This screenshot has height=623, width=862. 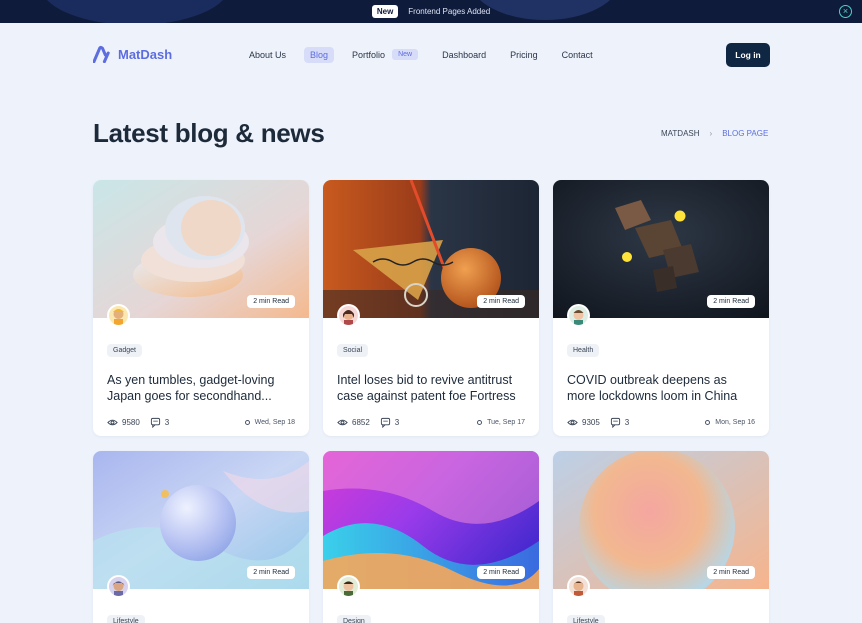 What do you see at coordinates (124, 350) in the screenshot?
I see `category-tag: Gadget` at bounding box center [124, 350].